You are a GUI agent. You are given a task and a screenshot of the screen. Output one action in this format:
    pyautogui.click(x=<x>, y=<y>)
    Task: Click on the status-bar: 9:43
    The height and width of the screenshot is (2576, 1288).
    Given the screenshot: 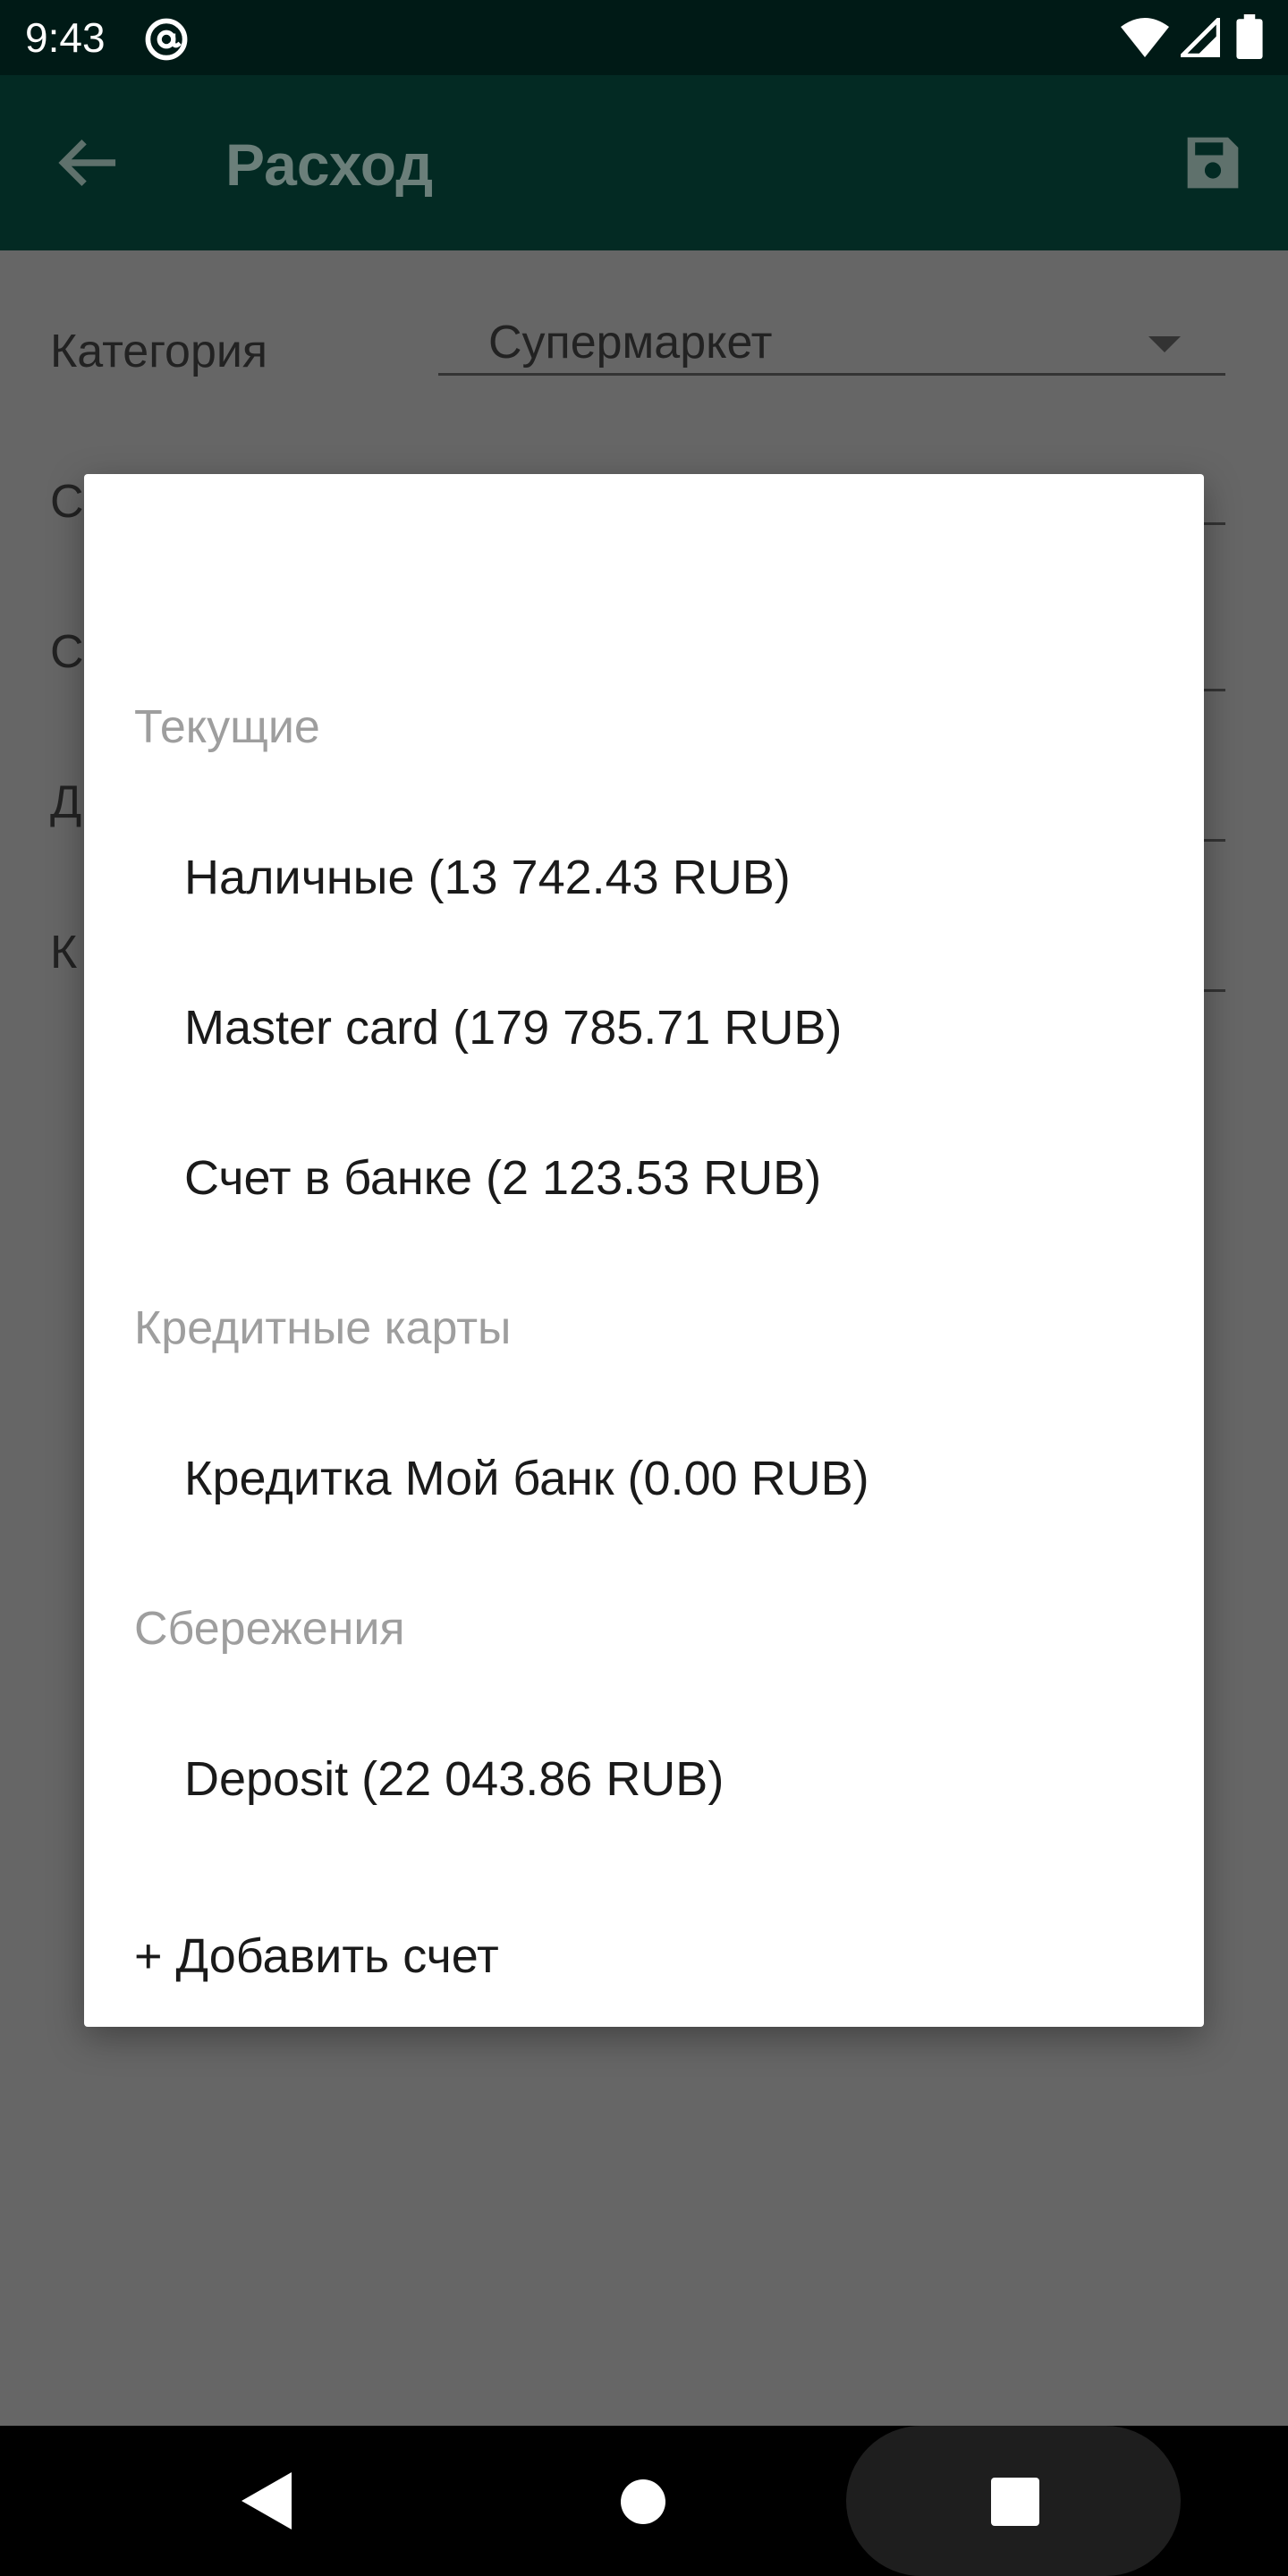 What is the action you would take?
    pyautogui.click(x=644, y=37)
    